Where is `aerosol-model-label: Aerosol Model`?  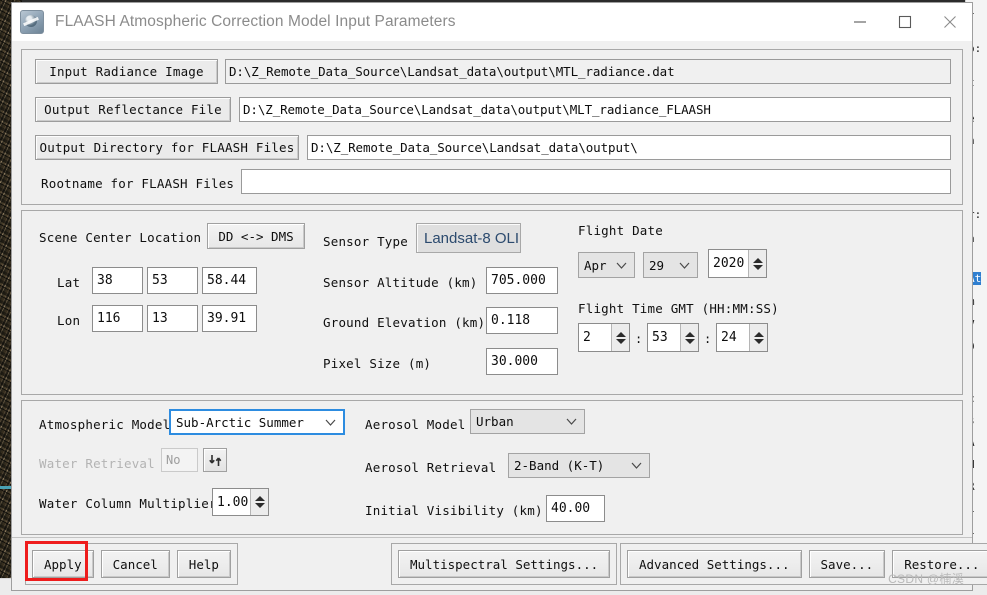 aerosol-model-label: Aerosol Model is located at coordinates (415, 424).